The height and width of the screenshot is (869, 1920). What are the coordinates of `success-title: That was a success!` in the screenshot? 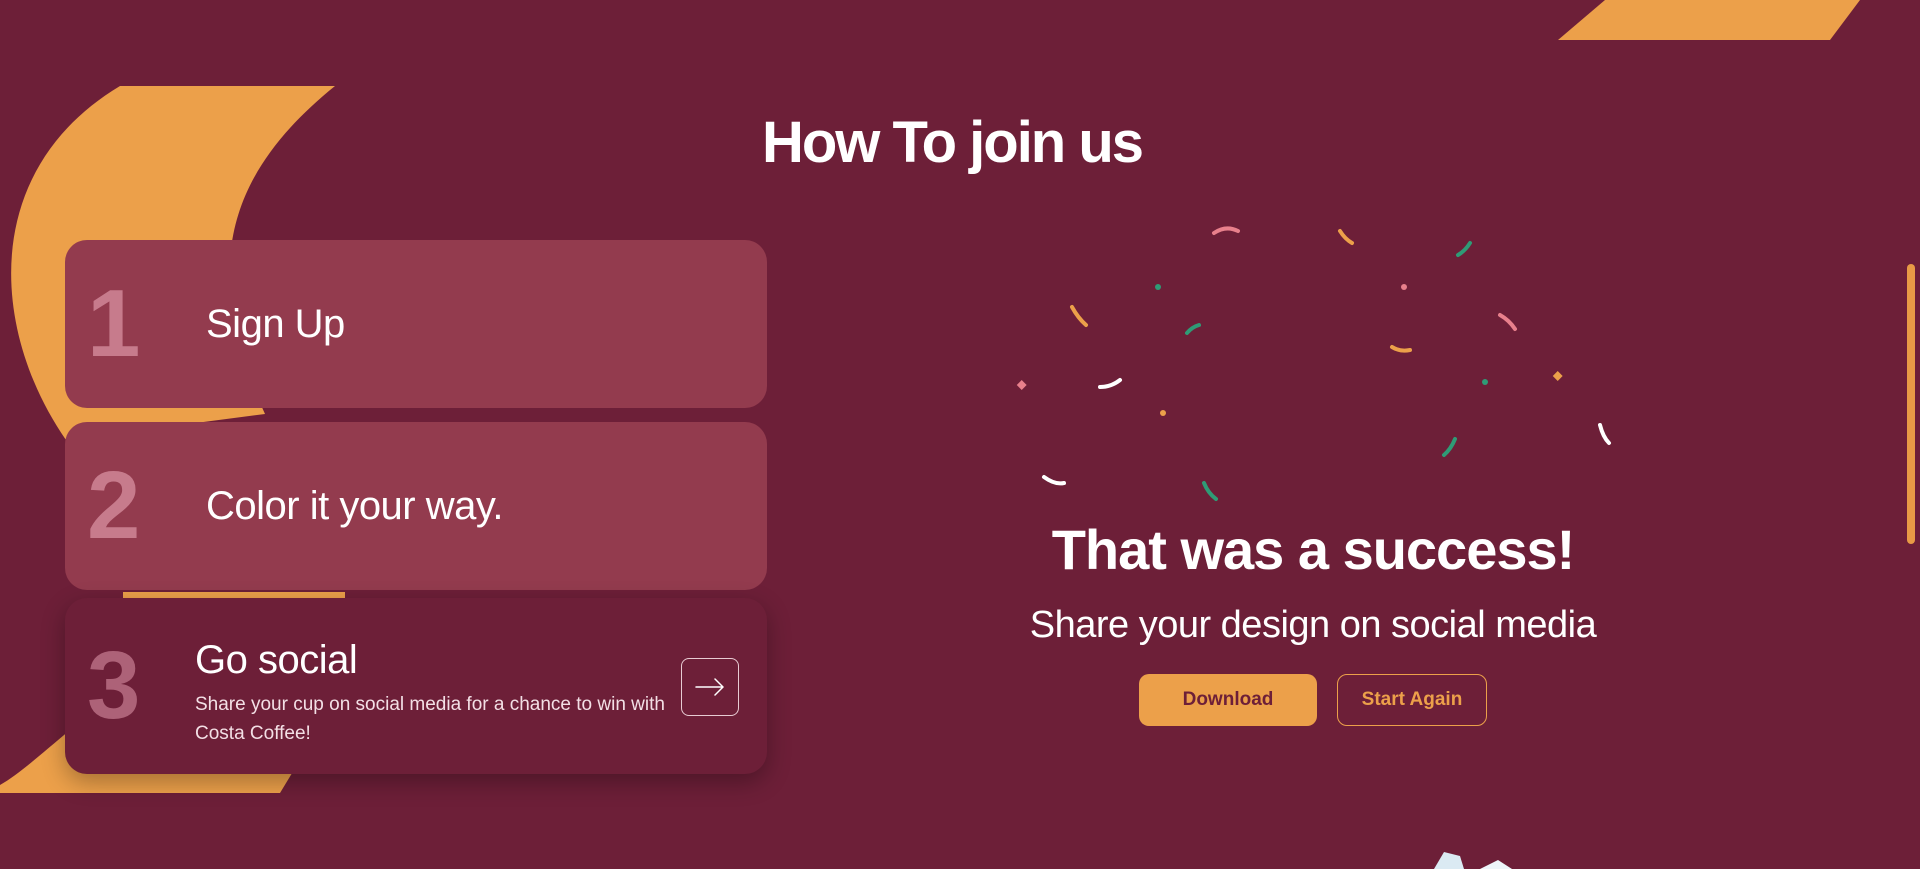 It's located at (1313, 549).